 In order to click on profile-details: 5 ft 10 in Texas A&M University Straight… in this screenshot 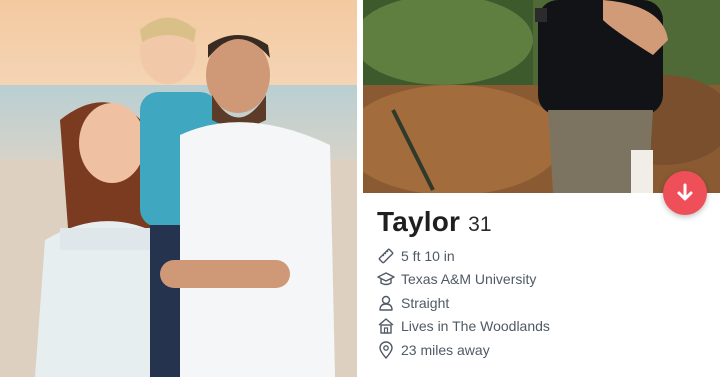, I will do `click(463, 303)`.